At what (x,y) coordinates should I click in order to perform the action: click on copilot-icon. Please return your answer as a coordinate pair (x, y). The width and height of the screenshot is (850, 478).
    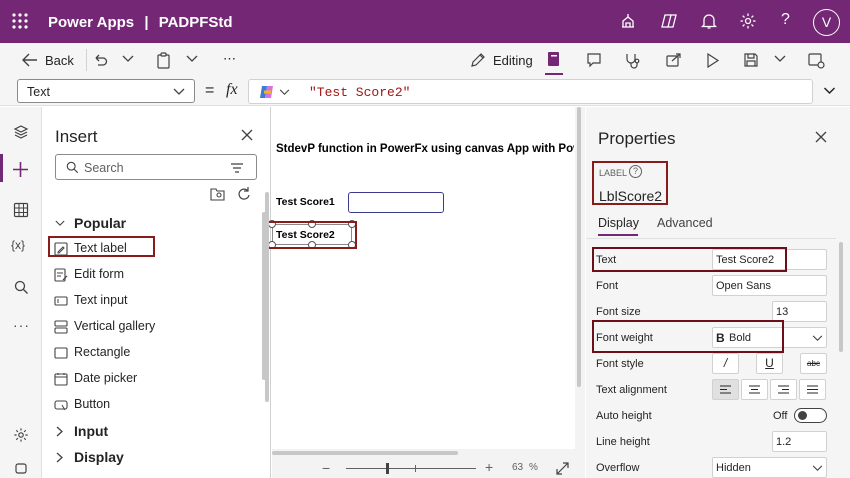
    Looking at the image, I should click on (669, 21).